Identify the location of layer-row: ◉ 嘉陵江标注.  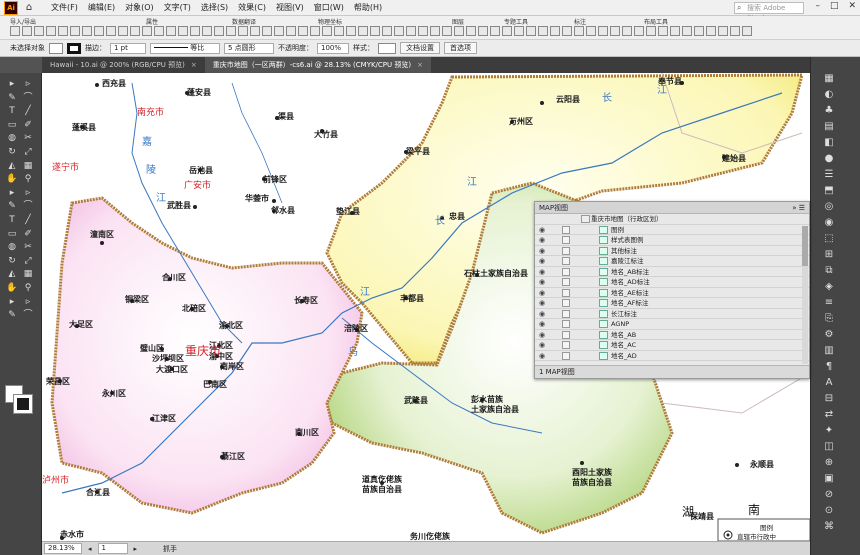
(672, 261).